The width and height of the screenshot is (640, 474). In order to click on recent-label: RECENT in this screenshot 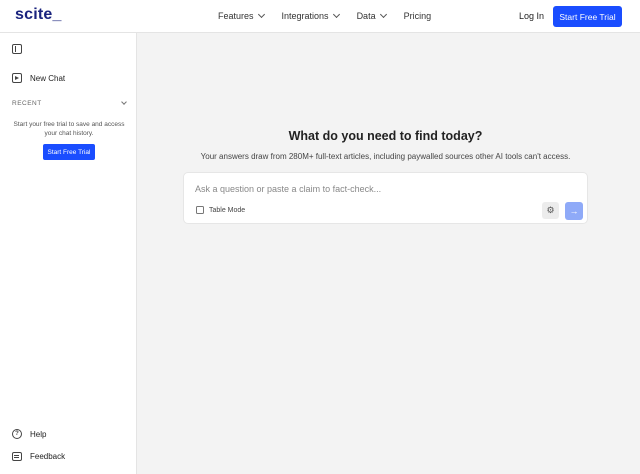, I will do `click(27, 103)`.